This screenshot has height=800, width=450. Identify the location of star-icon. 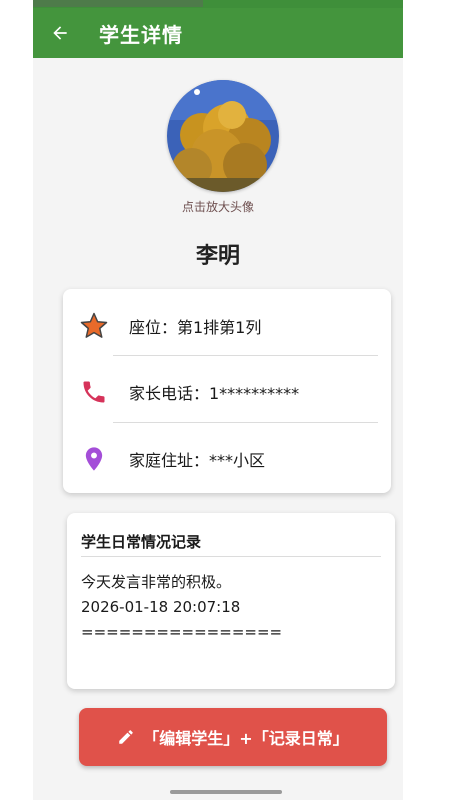
(94, 326).